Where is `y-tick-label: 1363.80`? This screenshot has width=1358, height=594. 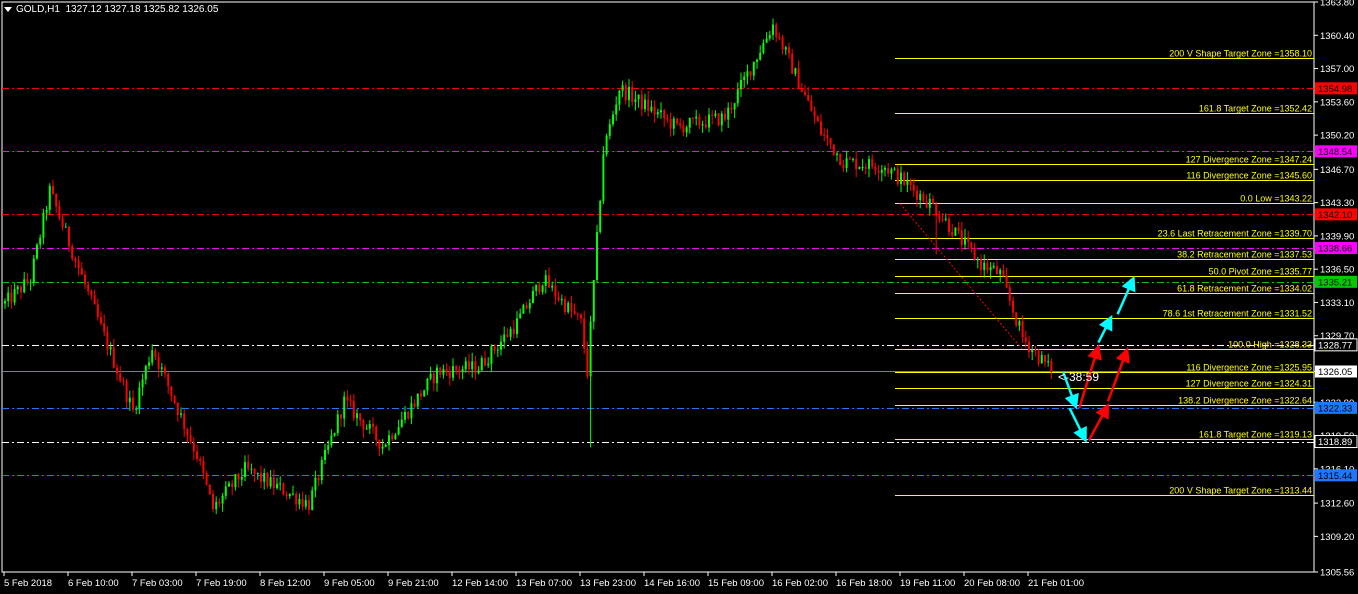 y-tick-label: 1363.80 is located at coordinates (1337, 4).